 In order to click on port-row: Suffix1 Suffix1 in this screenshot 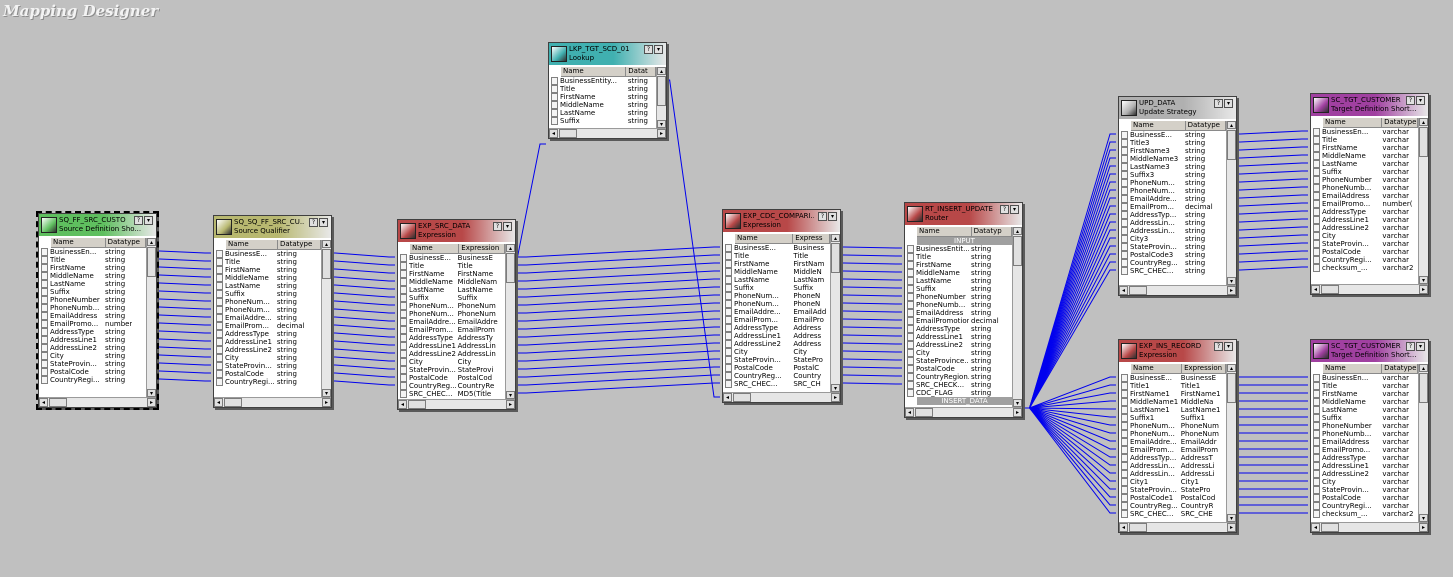, I will do `click(1176, 418)`.